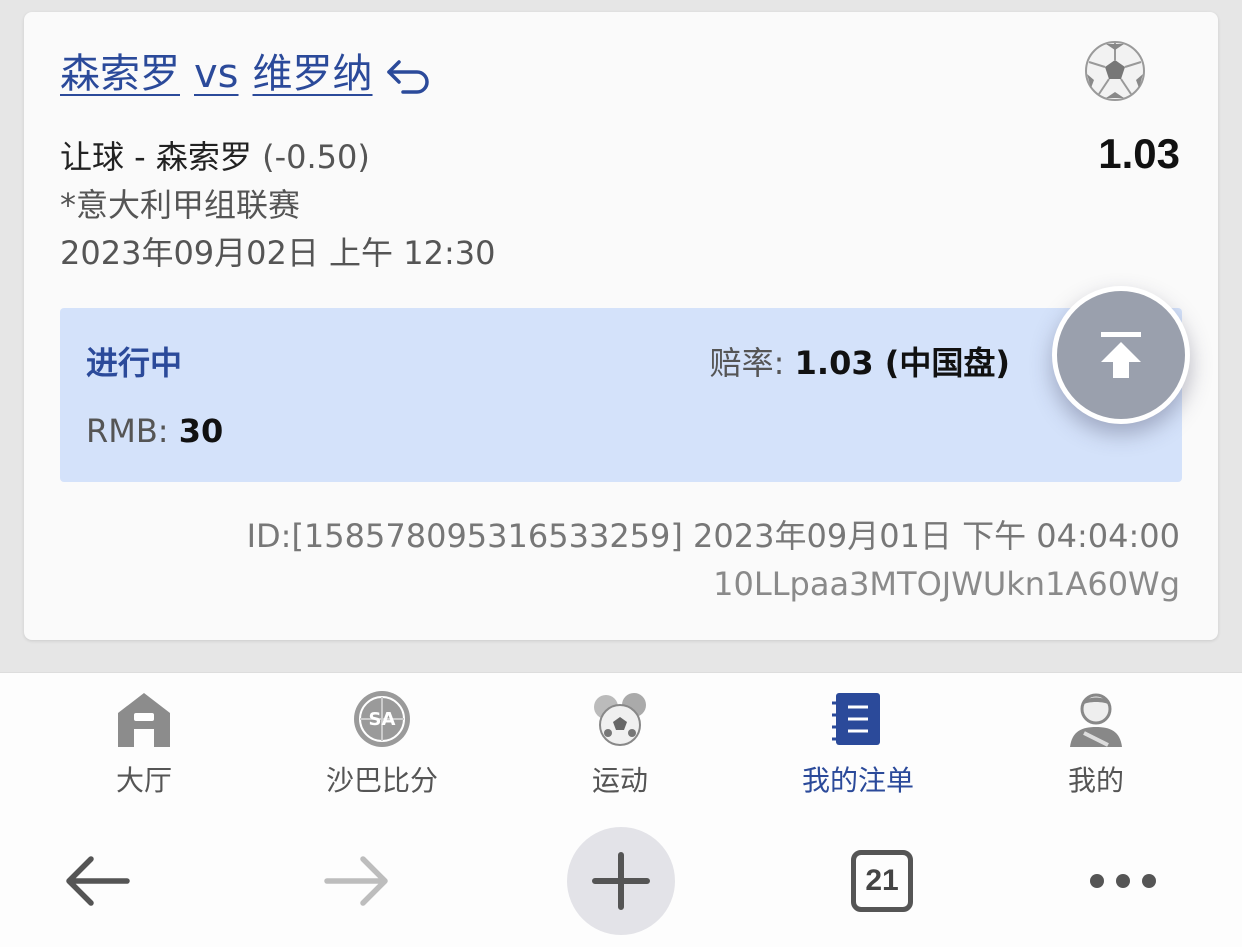  I want to click on stake-value: 30, so click(201, 431).